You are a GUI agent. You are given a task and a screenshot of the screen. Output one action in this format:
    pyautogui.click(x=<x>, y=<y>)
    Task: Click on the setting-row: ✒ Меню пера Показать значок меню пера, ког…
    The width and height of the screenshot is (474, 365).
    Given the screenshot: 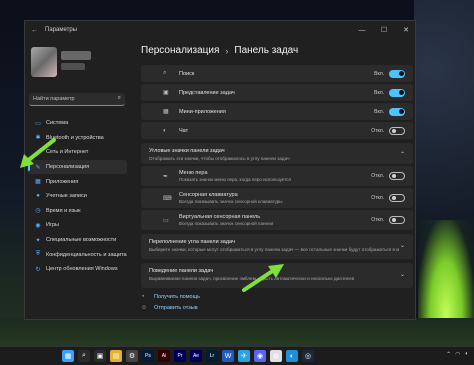 What is the action you would take?
    pyautogui.click(x=277, y=176)
    